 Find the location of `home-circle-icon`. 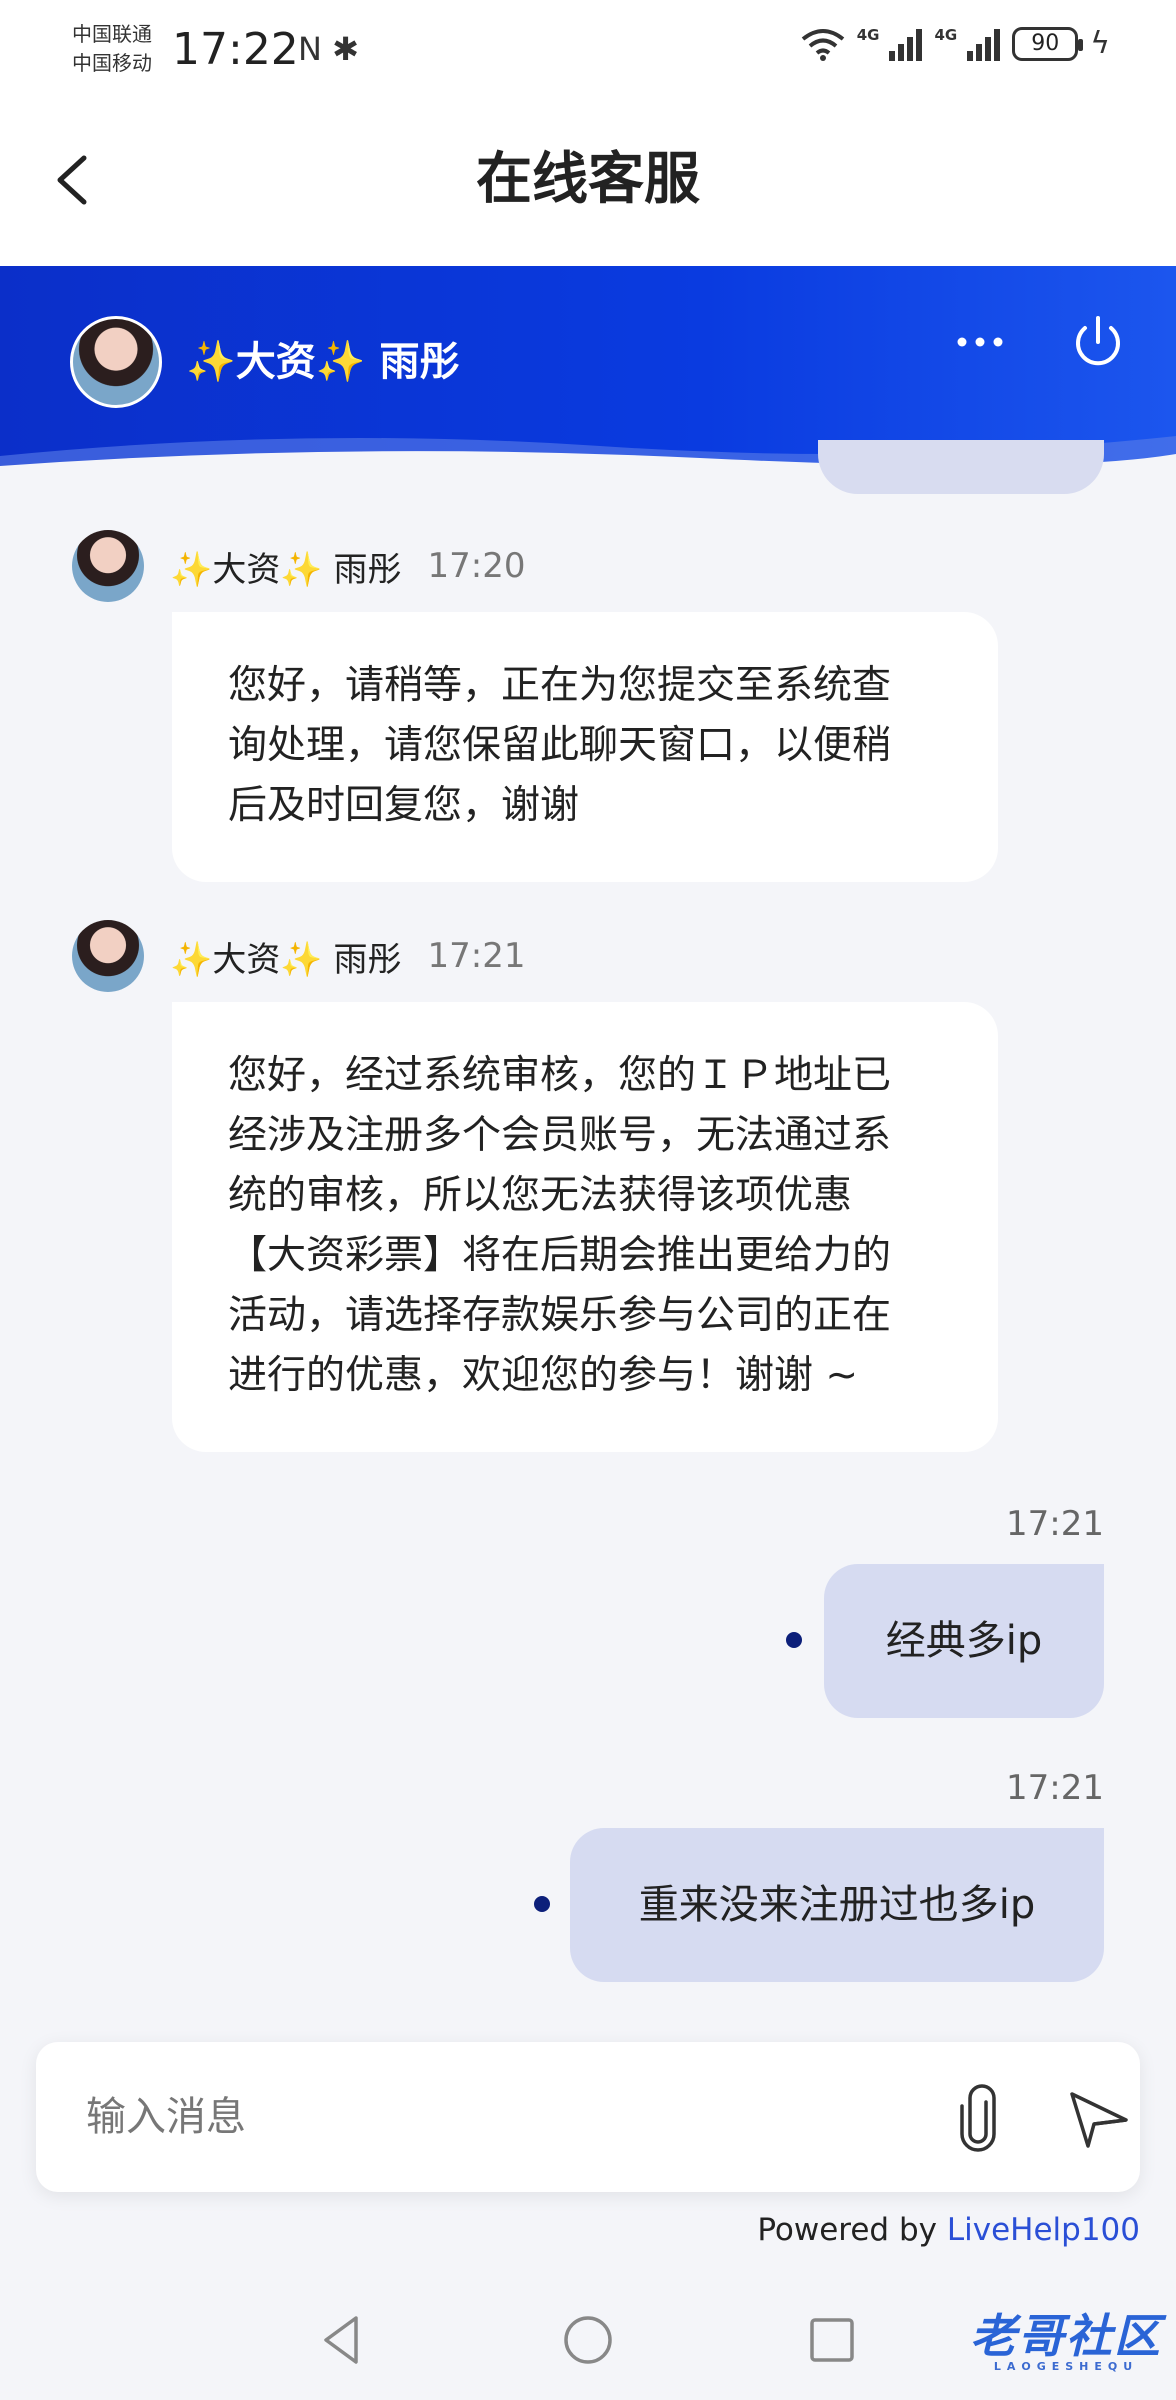

home-circle-icon is located at coordinates (588, 2340).